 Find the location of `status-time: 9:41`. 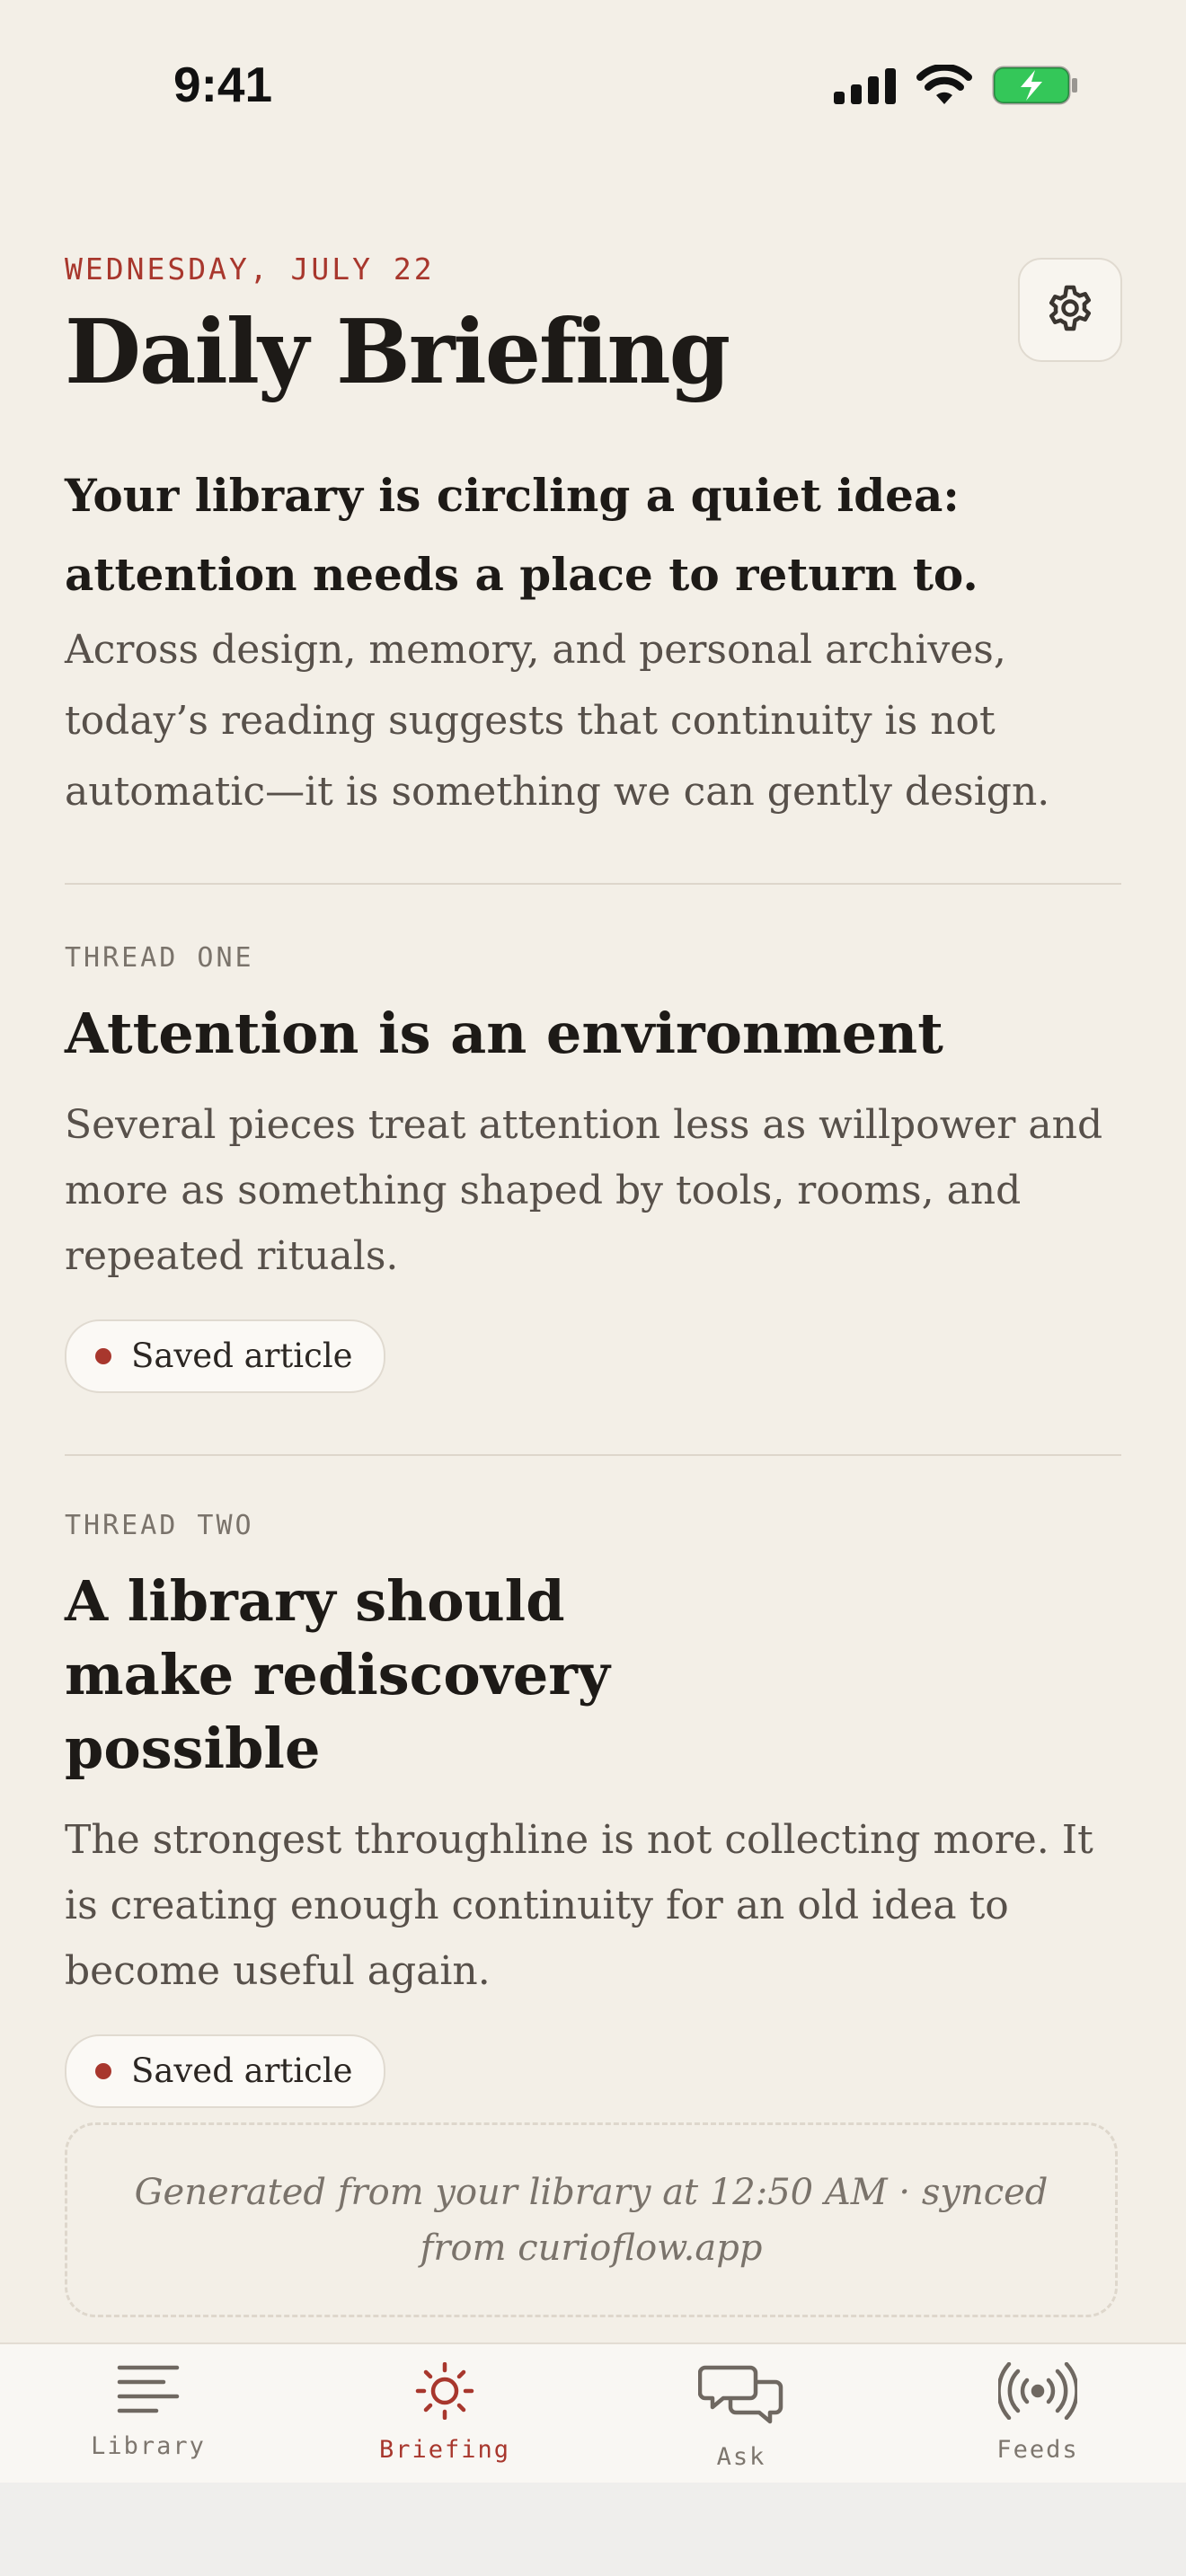

status-time: 9:41 is located at coordinates (223, 84).